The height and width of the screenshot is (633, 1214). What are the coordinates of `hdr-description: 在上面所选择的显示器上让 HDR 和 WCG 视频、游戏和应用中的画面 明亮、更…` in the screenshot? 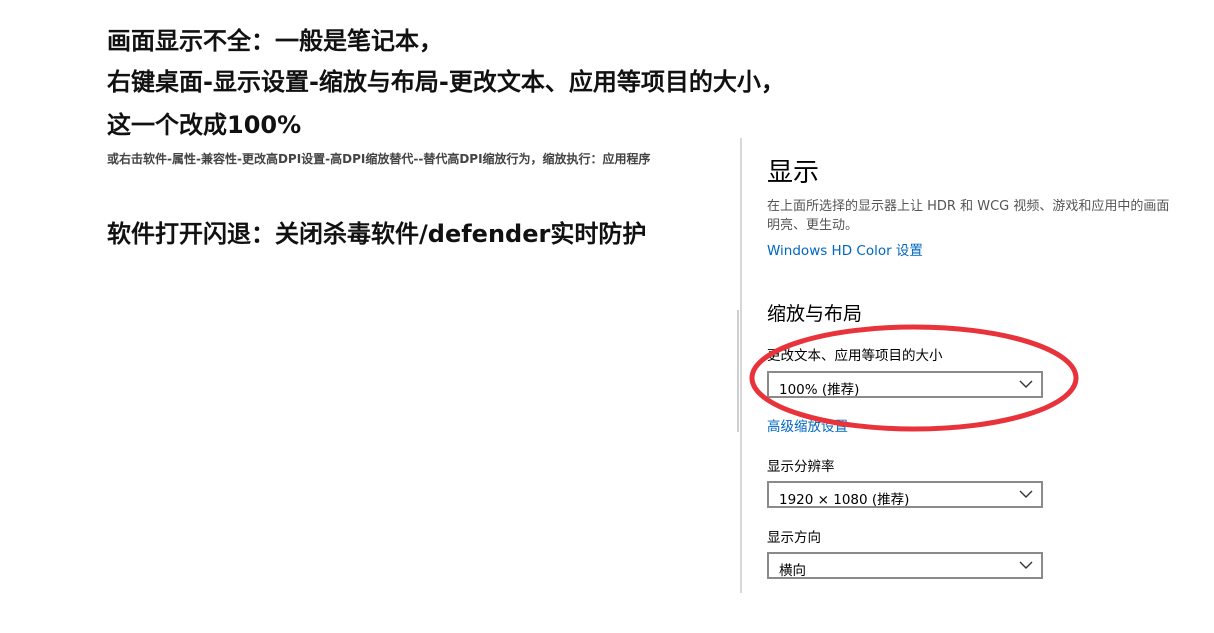 It's located at (974, 216).